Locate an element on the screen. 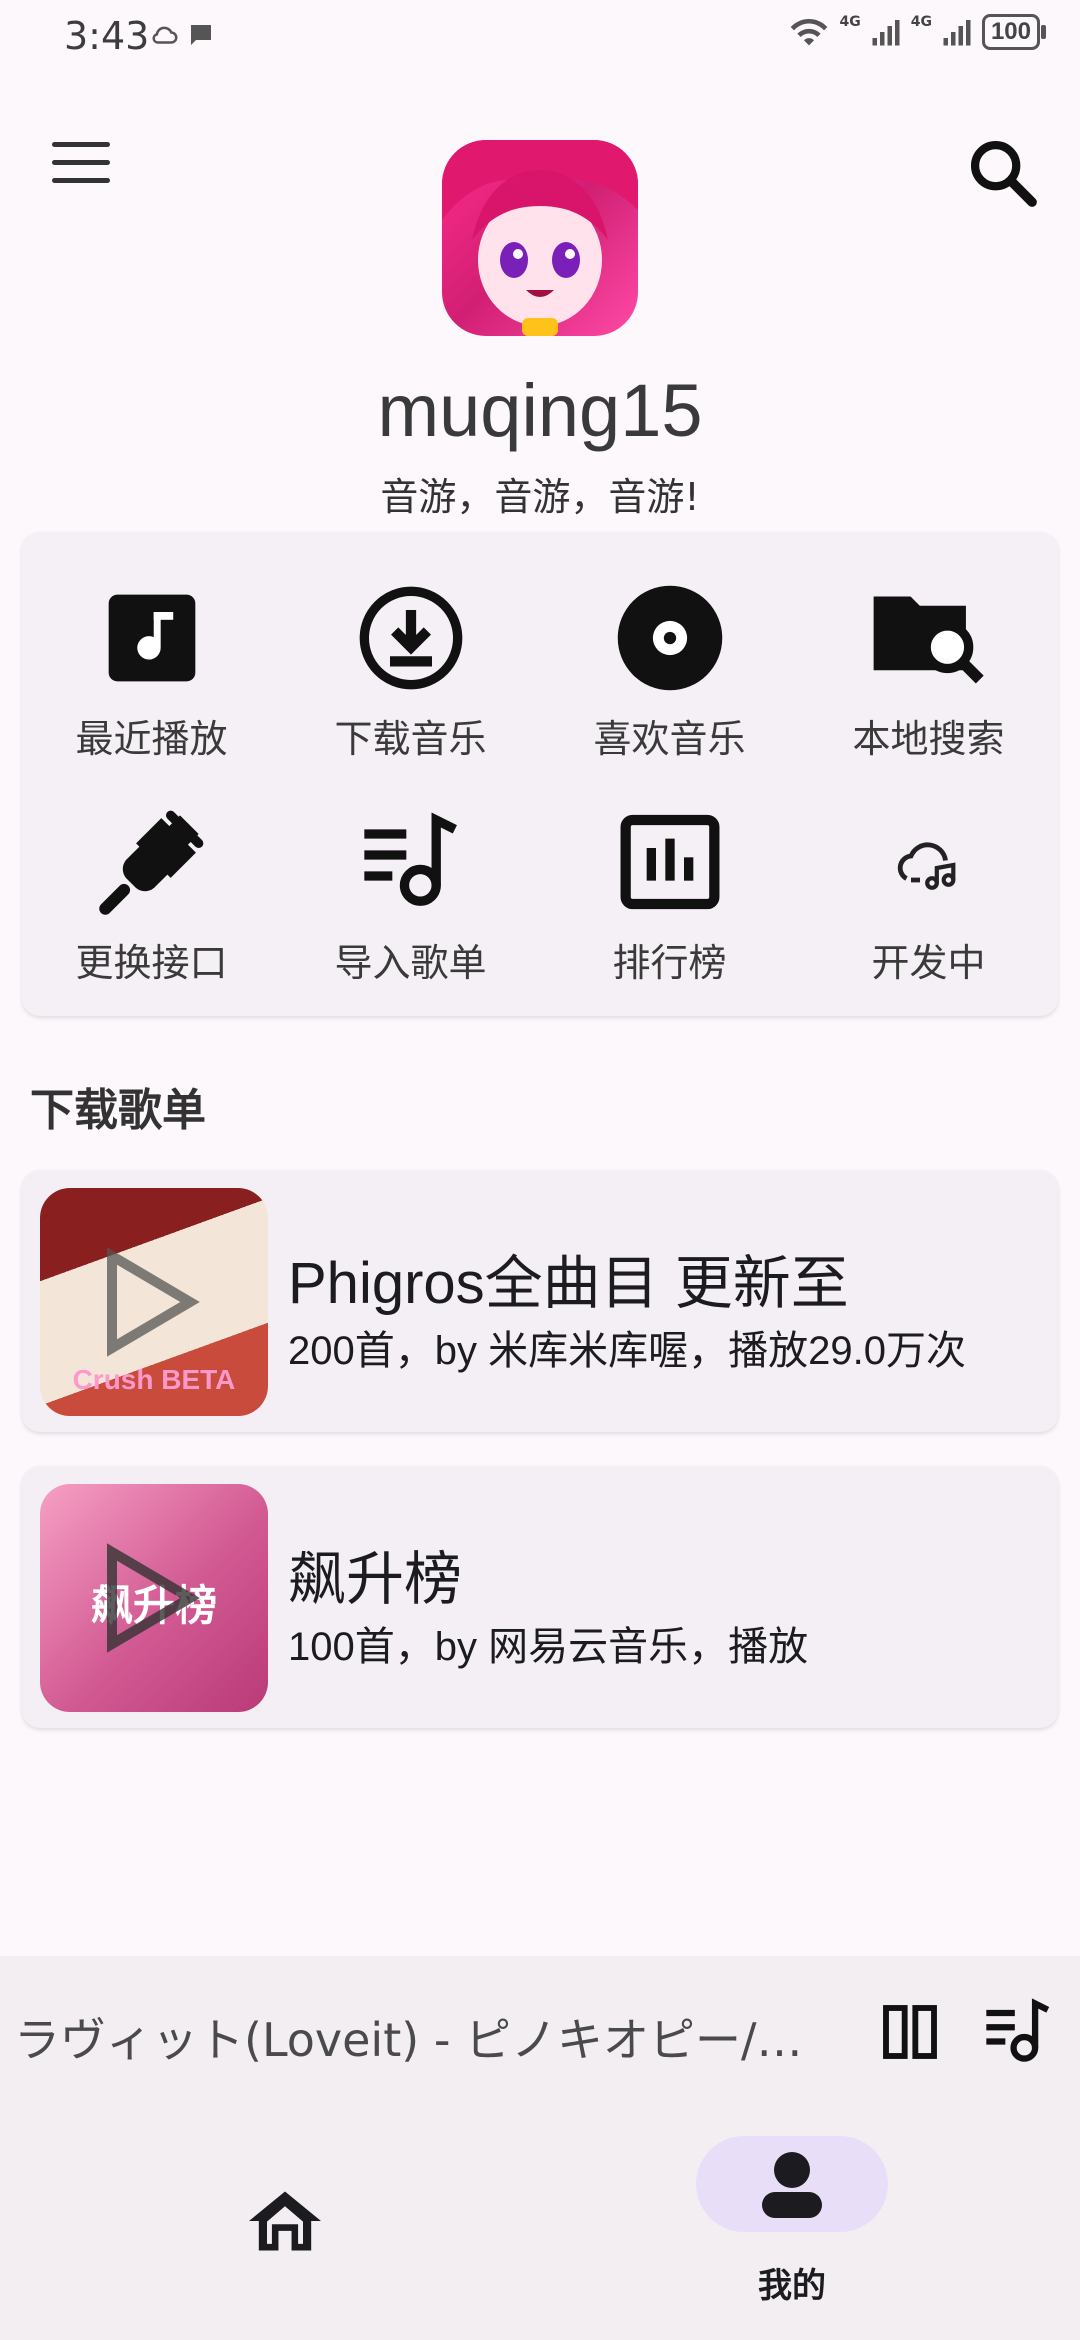  music-note-square-icon is located at coordinates (152, 638).